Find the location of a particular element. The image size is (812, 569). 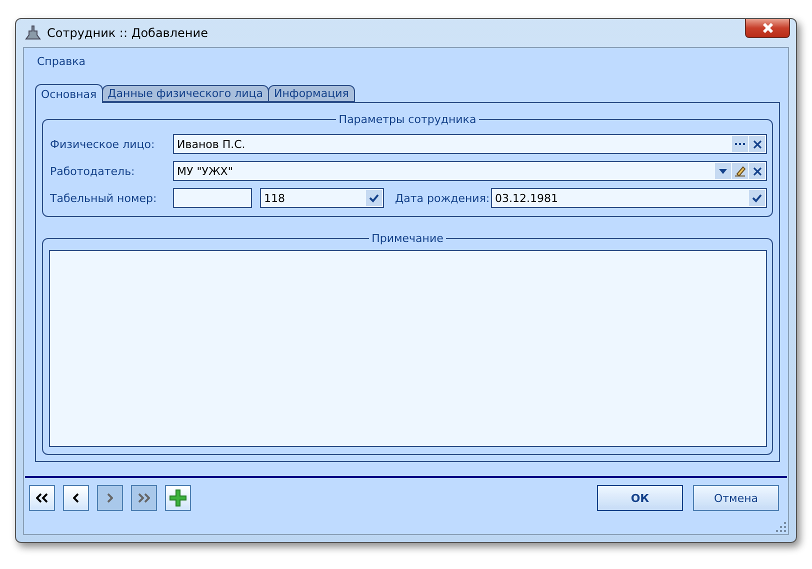

window-title: Сотрудник :: Добавление is located at coordinates (127, 33).